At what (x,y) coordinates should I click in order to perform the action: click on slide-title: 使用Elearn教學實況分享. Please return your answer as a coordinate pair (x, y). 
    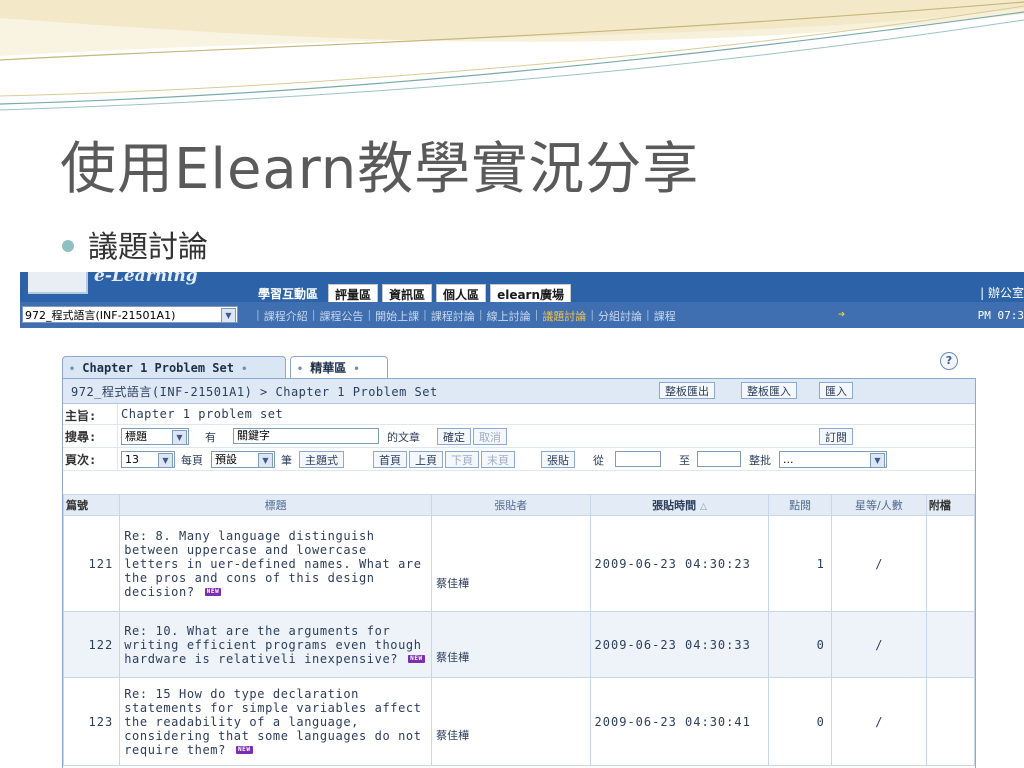
    Looking at the image, I should click on (380, 169).